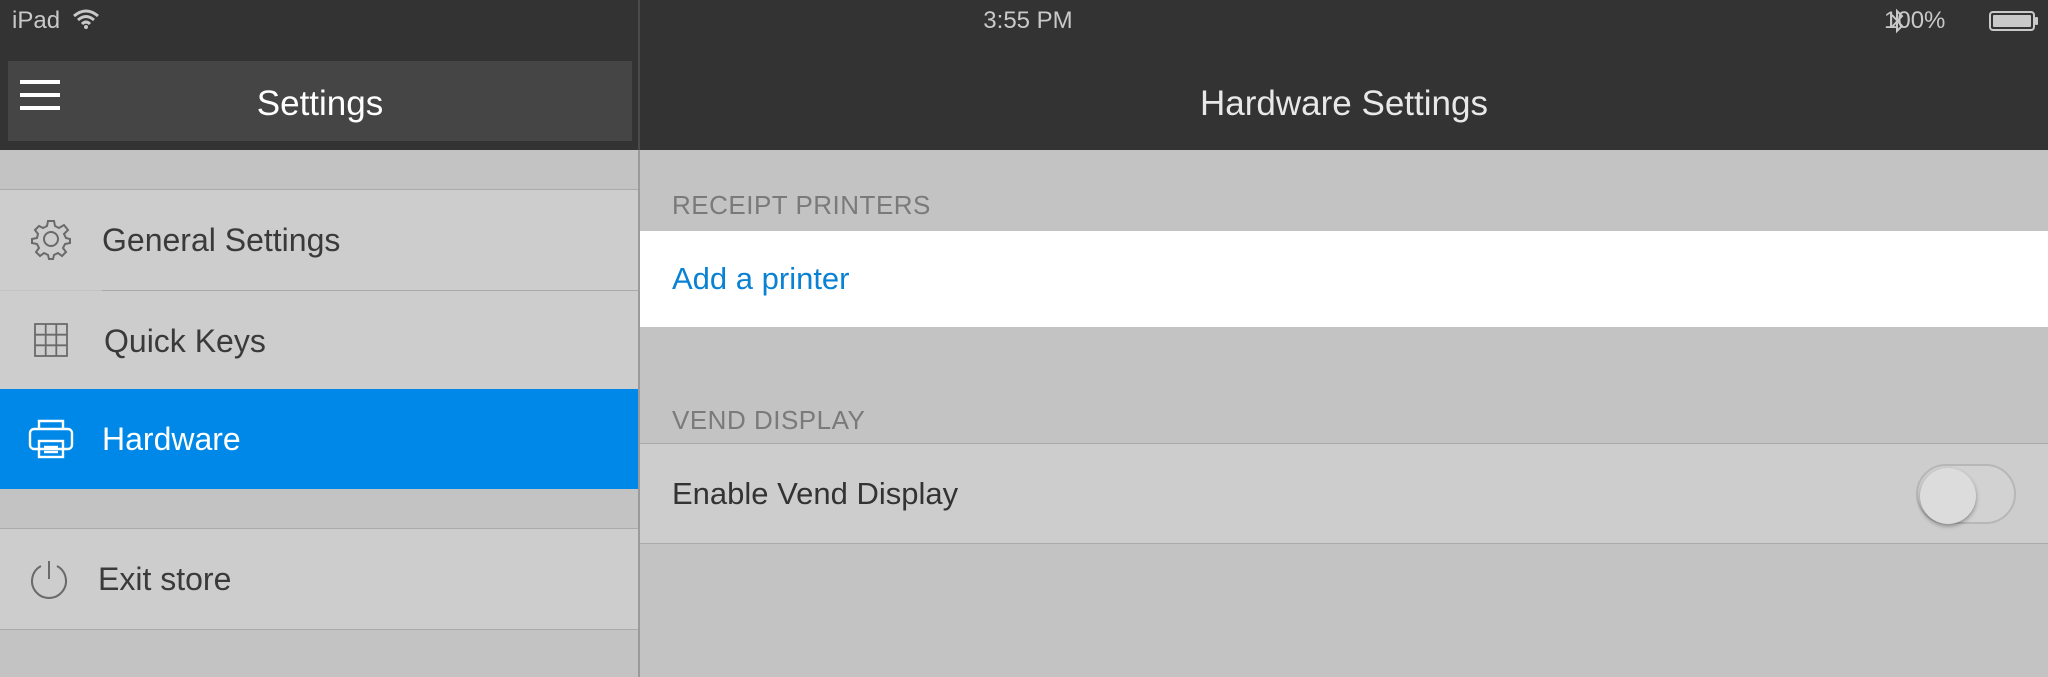  I want to click on sidebar-item-label: Exit store, so click(165, 579).